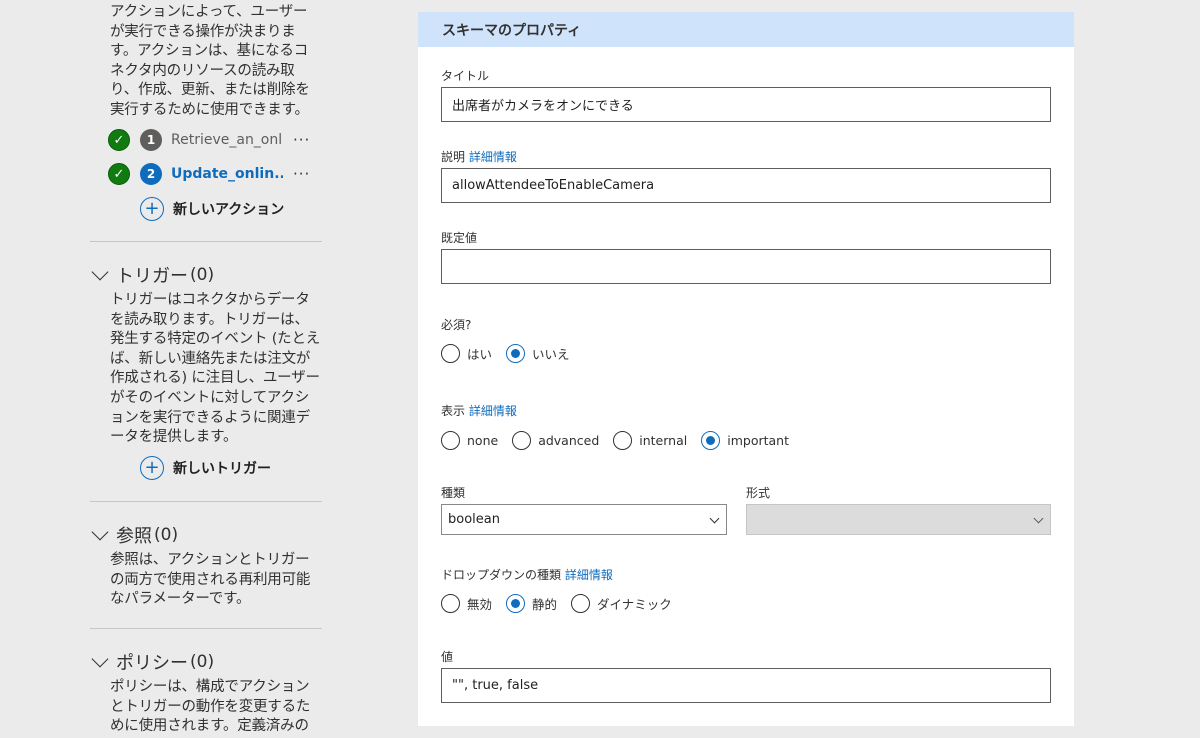 The width and height of the screenshot is (1200, 738). I want to click on references-description: 参照は、アクションとトリガー の両方で使用される再利用可能 なパラメーターです。, so click(210, 580).